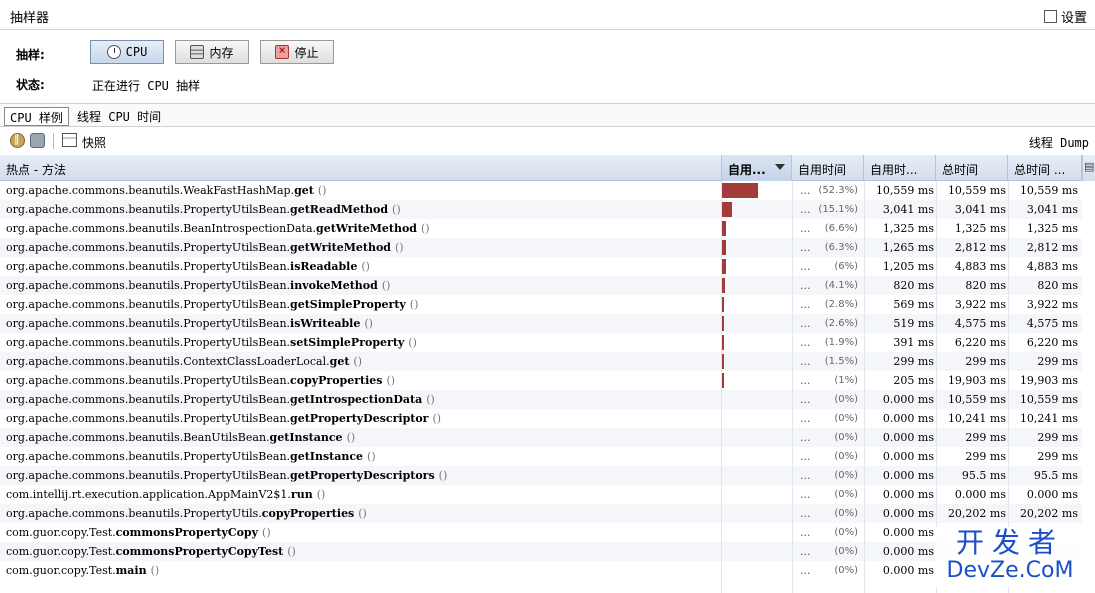  I want to click on stop-button: 停止, so click(297, 52).